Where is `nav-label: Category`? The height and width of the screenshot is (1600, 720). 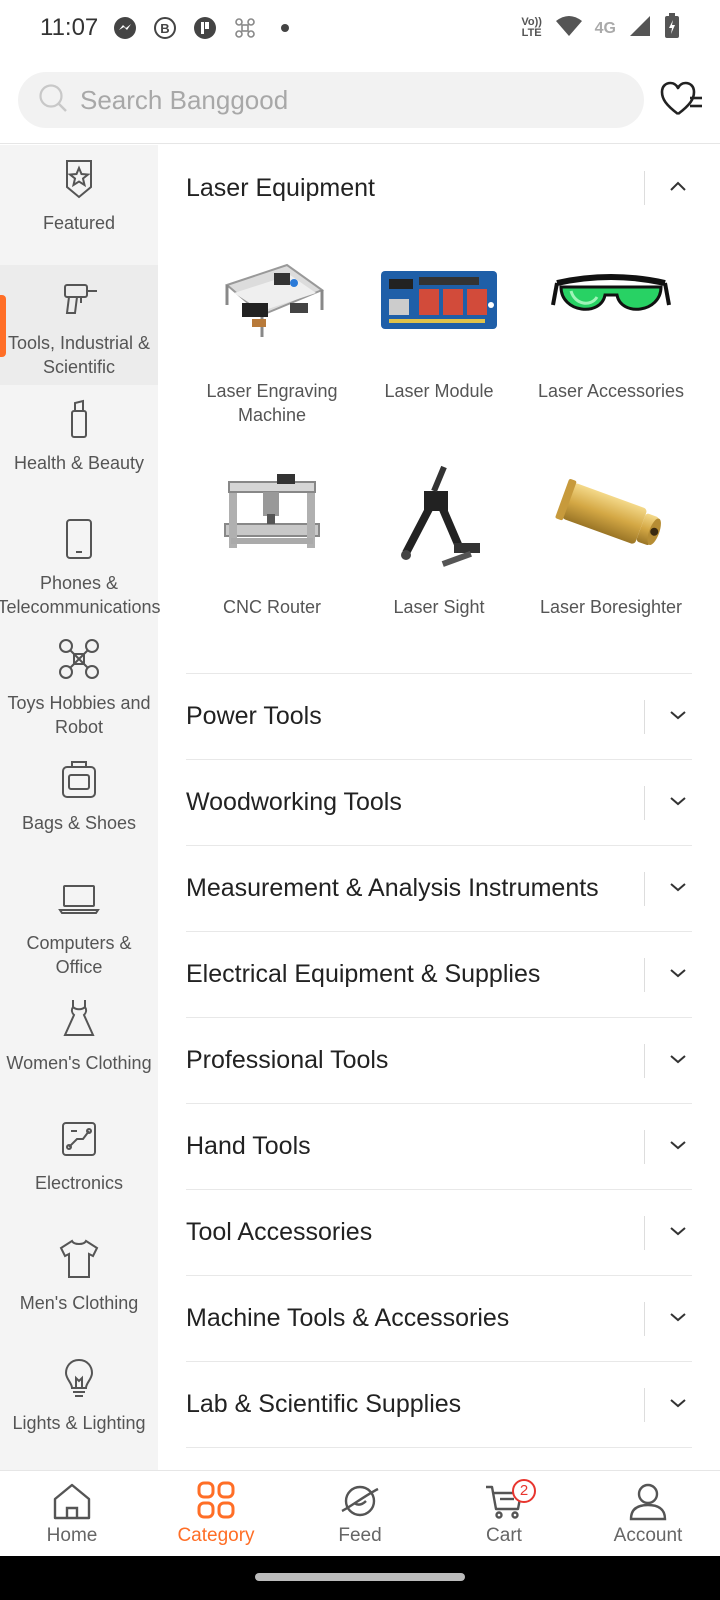
nav-label: Category is located at coordinates (216, 1535).